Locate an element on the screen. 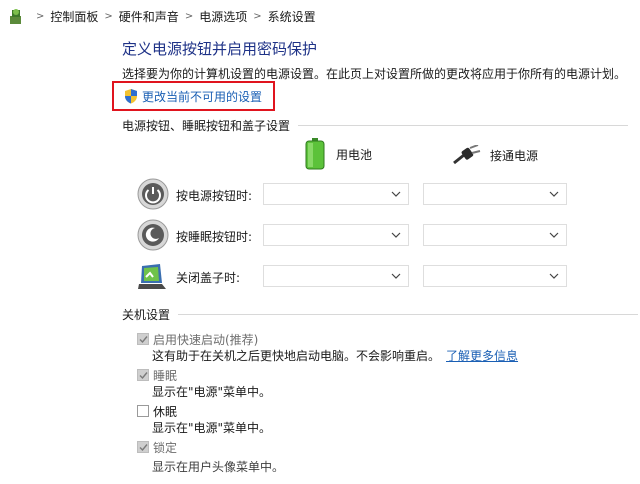 The image size is (640, 484). column-battery: 用电池 is located at coordinates (338, 154).